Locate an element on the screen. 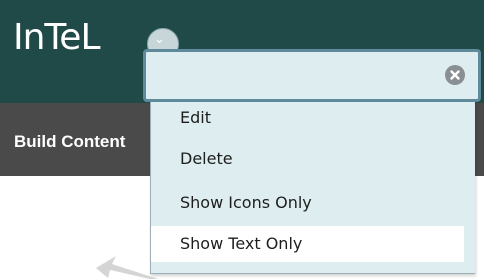 The image size is (484, 279). build-content-menu: Build Content is located at coordinates (69, 142).